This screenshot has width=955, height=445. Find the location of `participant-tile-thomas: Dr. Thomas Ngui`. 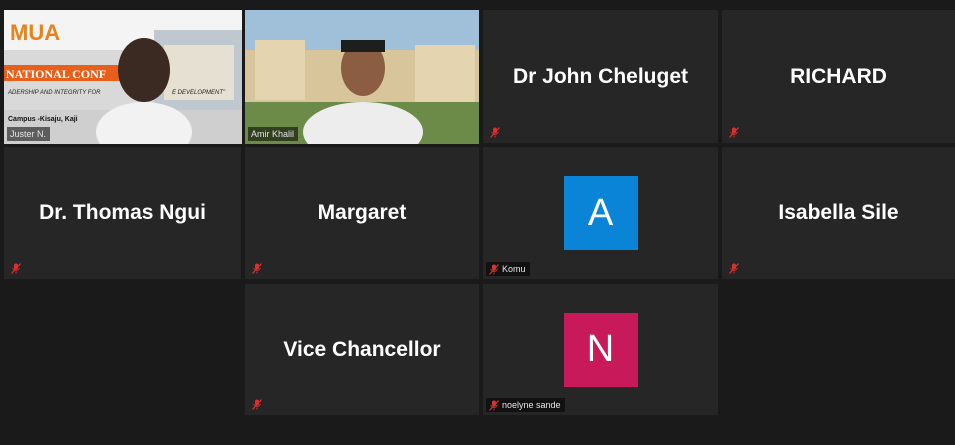

participant-tile-thomas: Dr. Thomas Ngui is located at coordinates (122, 213).